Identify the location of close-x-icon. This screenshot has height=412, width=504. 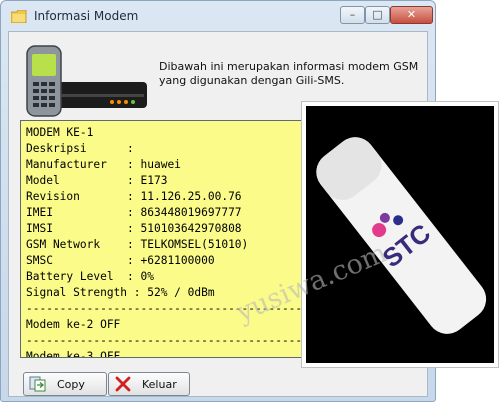
(123, 384).